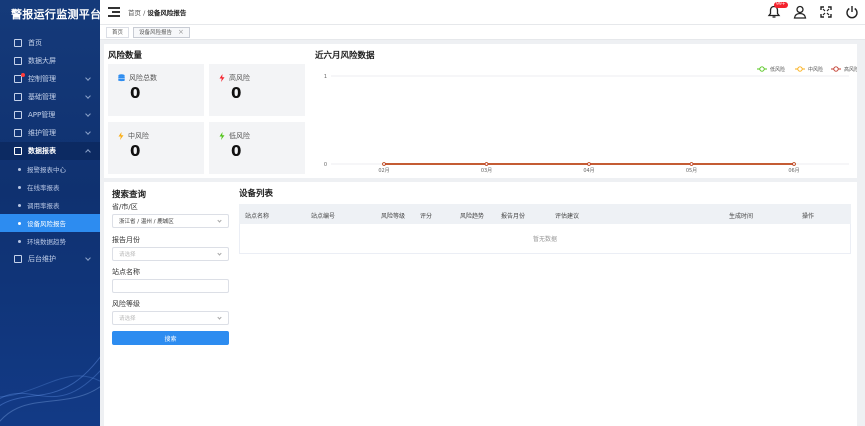 The height and width of the screenshot is (426, 865). What do you see at coordinates (170, 318) in the screenshot?
I see `level-select: 请选择` at bounding box center [170, 318].